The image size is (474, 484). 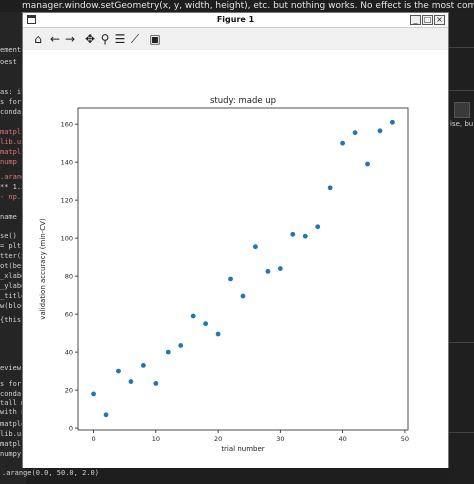 I want to click on edit-axis-icon: ⟋, so click(x=135, y=39).